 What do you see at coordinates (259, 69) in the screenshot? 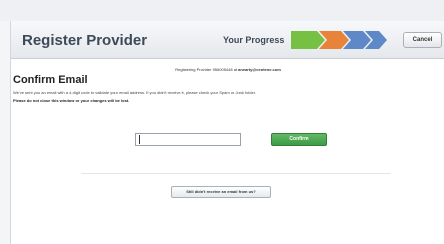
I see `registering-email: anearty@centene.com` at bounding box center [259, 69].